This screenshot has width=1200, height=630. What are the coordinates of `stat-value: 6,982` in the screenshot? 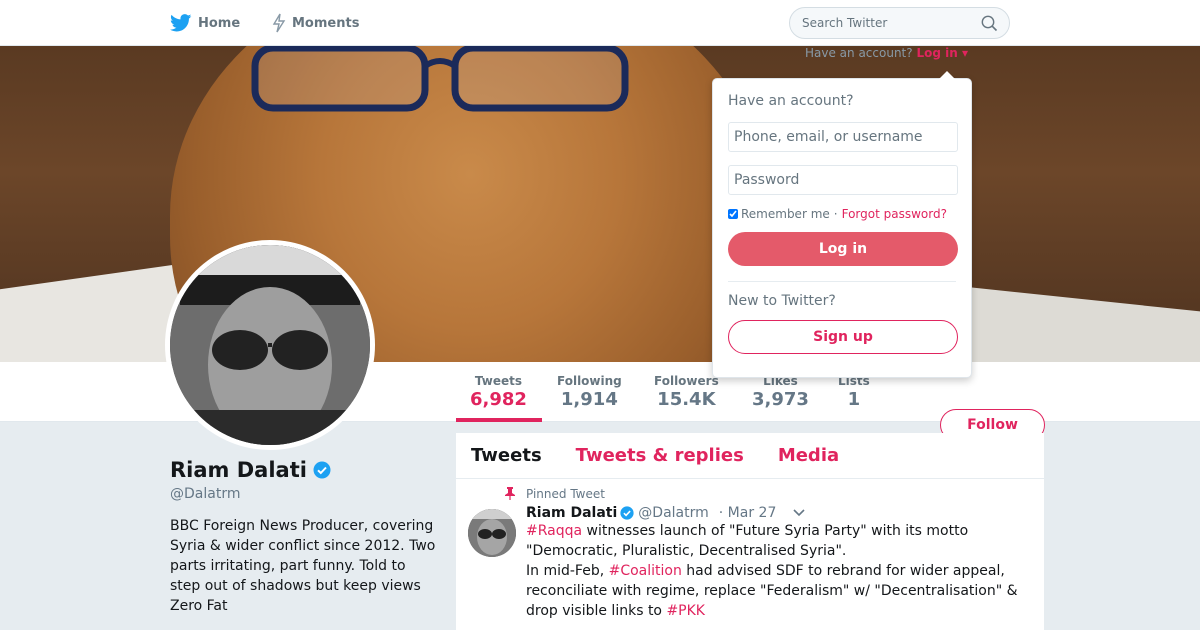 It's located at (498, 399).